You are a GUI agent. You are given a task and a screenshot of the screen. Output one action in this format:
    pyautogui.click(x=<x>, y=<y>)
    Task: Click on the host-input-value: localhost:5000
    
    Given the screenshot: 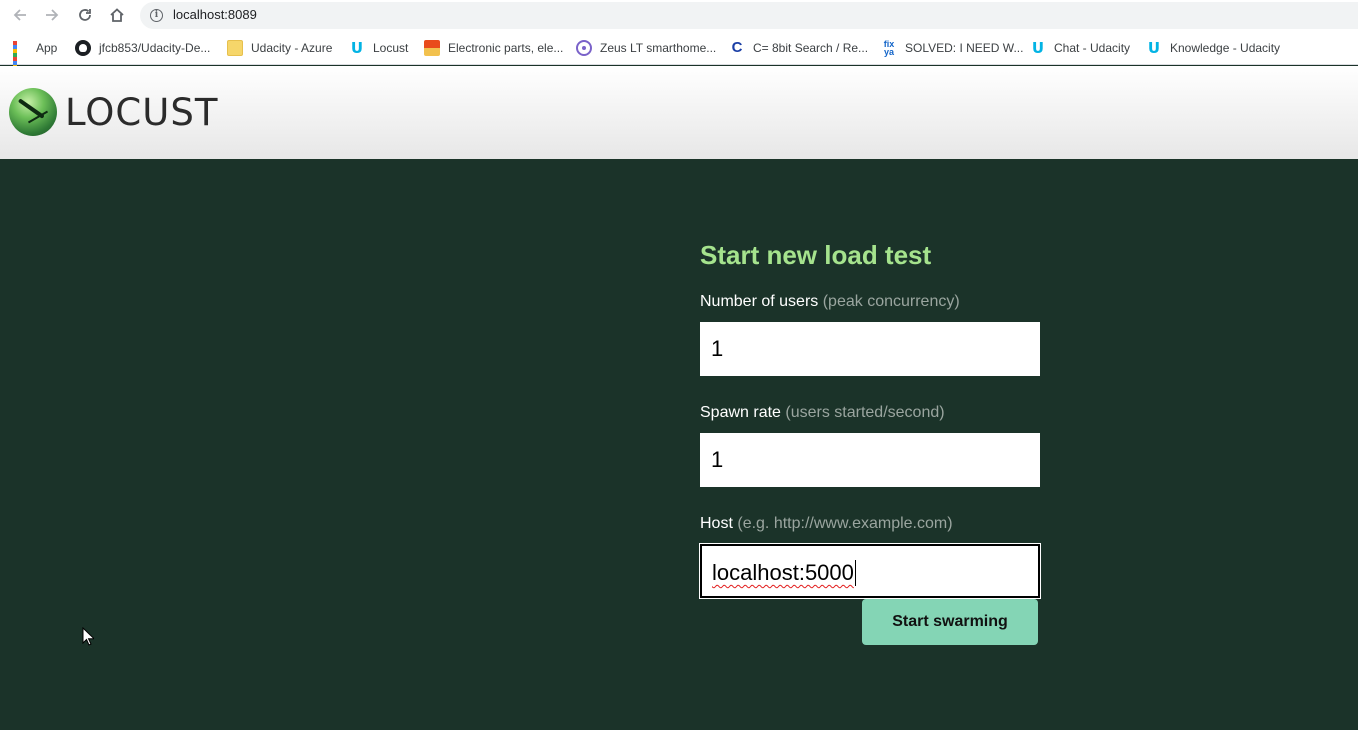 What is the action you would take?
    pyautogui.click(x=783, y=572)
    